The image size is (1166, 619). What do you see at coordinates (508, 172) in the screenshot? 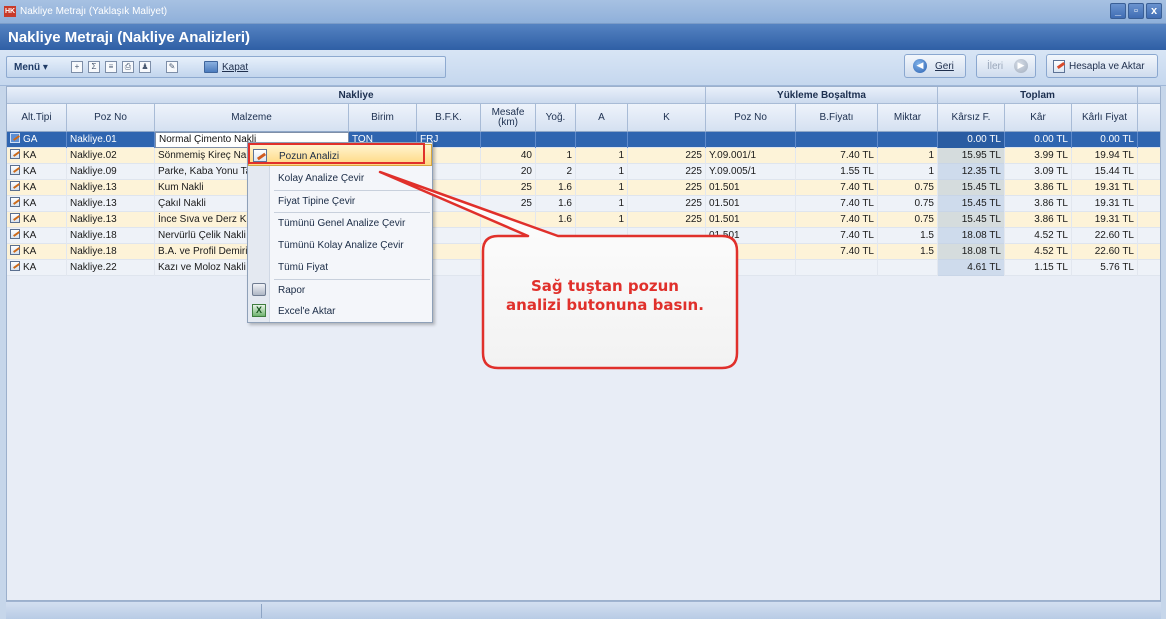
I see `cell-mesafe: 20` at bounding box center [508, 172].